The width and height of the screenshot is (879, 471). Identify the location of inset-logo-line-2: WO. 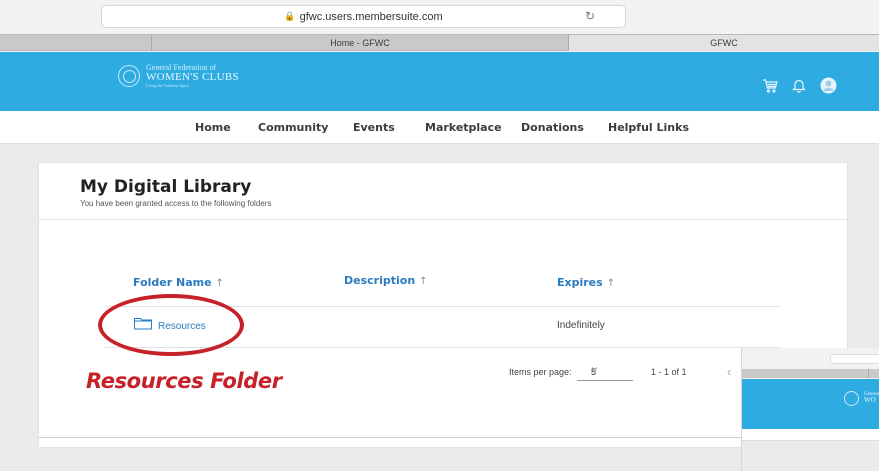
(870, 400).